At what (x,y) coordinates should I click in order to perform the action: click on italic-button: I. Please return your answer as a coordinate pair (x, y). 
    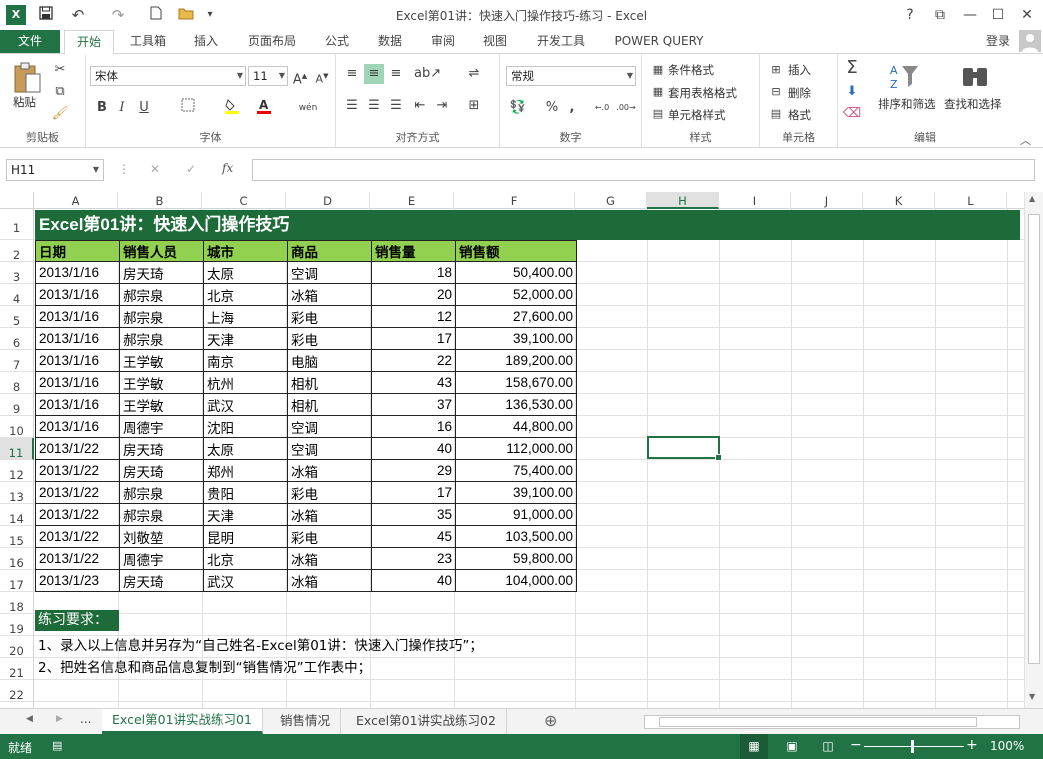
    Looking at the image, I should click on (122, 108).